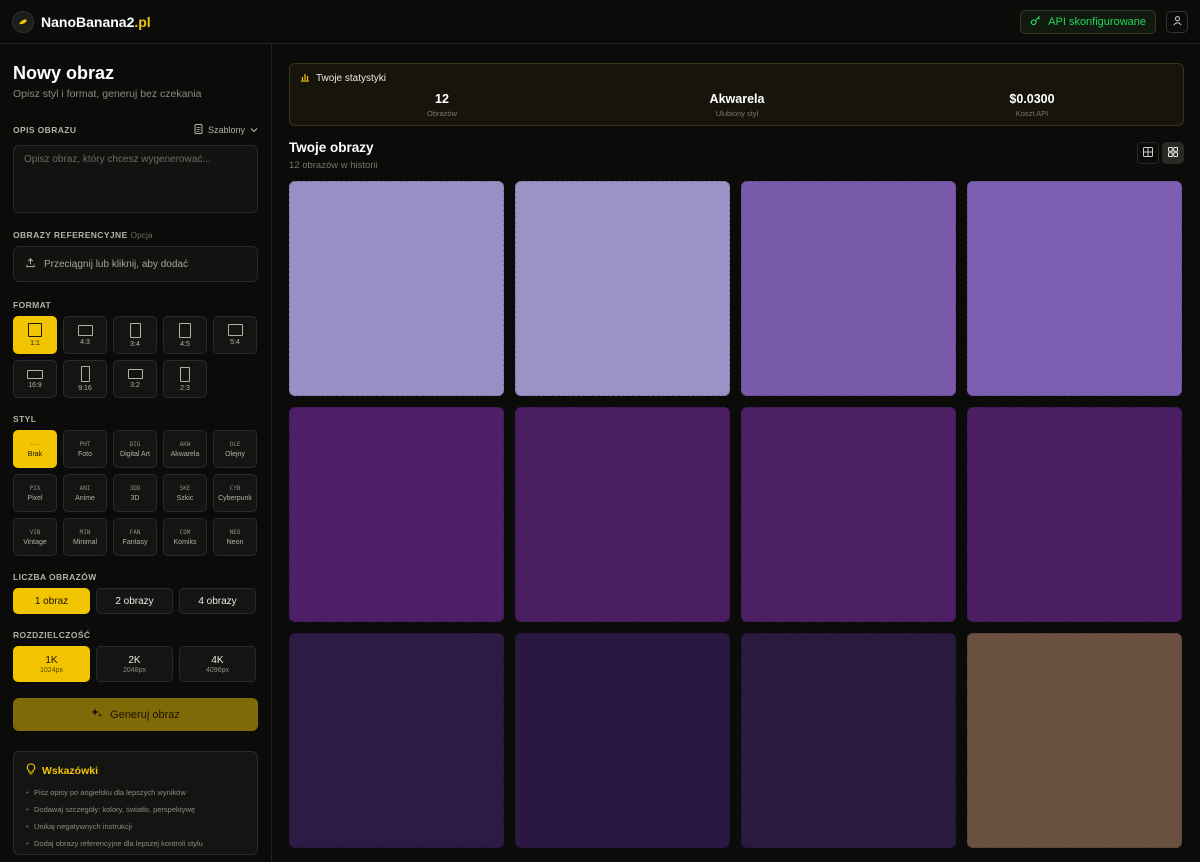  What do you see at coordinates (185, 542) in the screenshot?
I see `style-label: Komiks` at bounding box center [185, 542].